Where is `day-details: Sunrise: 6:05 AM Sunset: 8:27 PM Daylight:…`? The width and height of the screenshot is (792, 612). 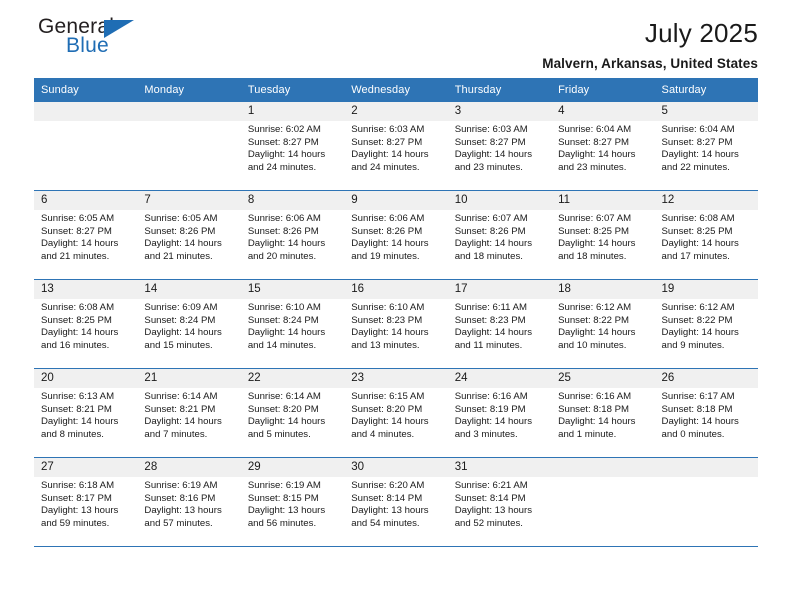
day-details: Sunrise: 6:05 AM Sunset: 8:27 PM Daylight:… is located at coordinates (85, 236).